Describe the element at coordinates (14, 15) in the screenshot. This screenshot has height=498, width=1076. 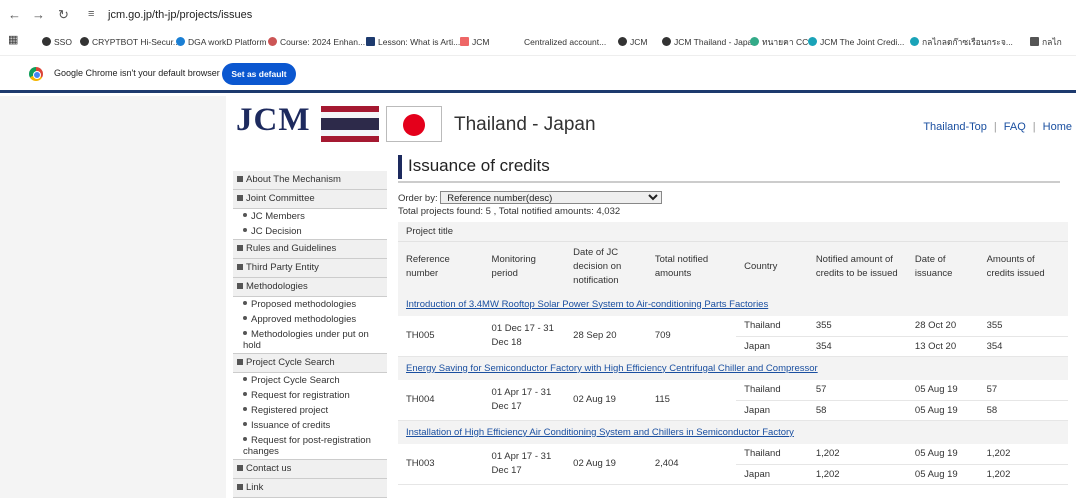
I see `back-icon: ←` at that location.